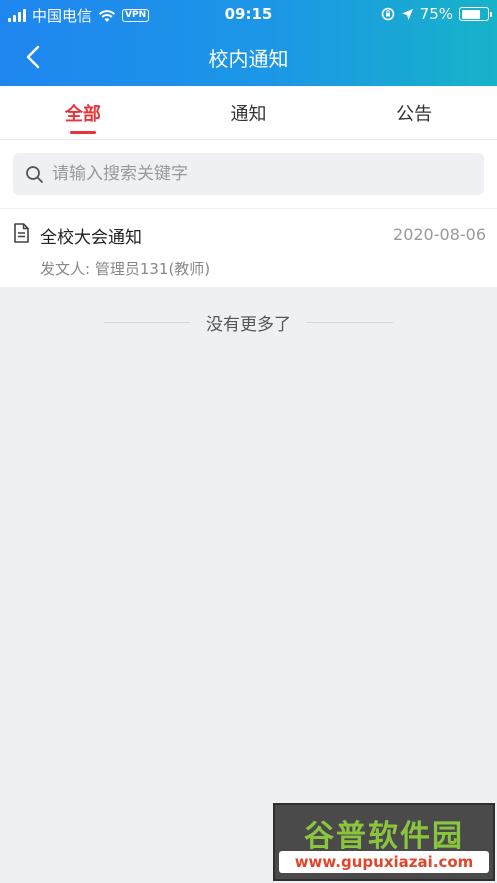  I want to click on no-more-text: 没有更多了, so click(248, 324).